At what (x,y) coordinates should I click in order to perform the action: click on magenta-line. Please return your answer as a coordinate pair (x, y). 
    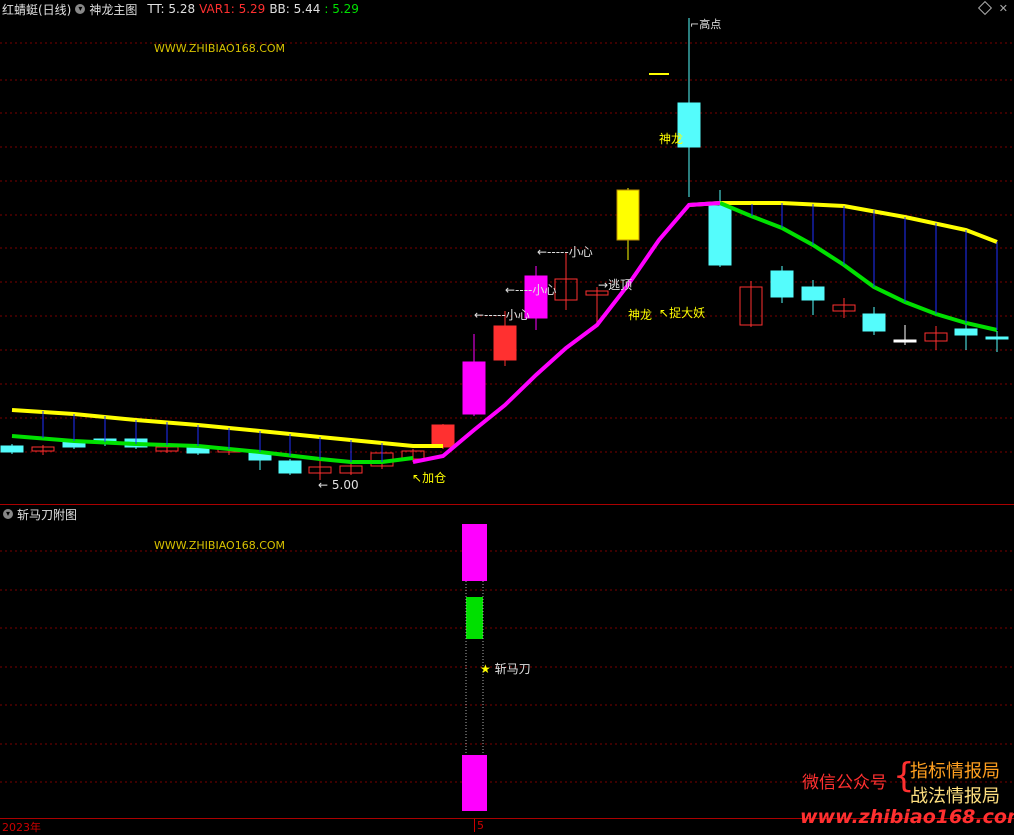
    Looking at the image, I should click on (566, 332).